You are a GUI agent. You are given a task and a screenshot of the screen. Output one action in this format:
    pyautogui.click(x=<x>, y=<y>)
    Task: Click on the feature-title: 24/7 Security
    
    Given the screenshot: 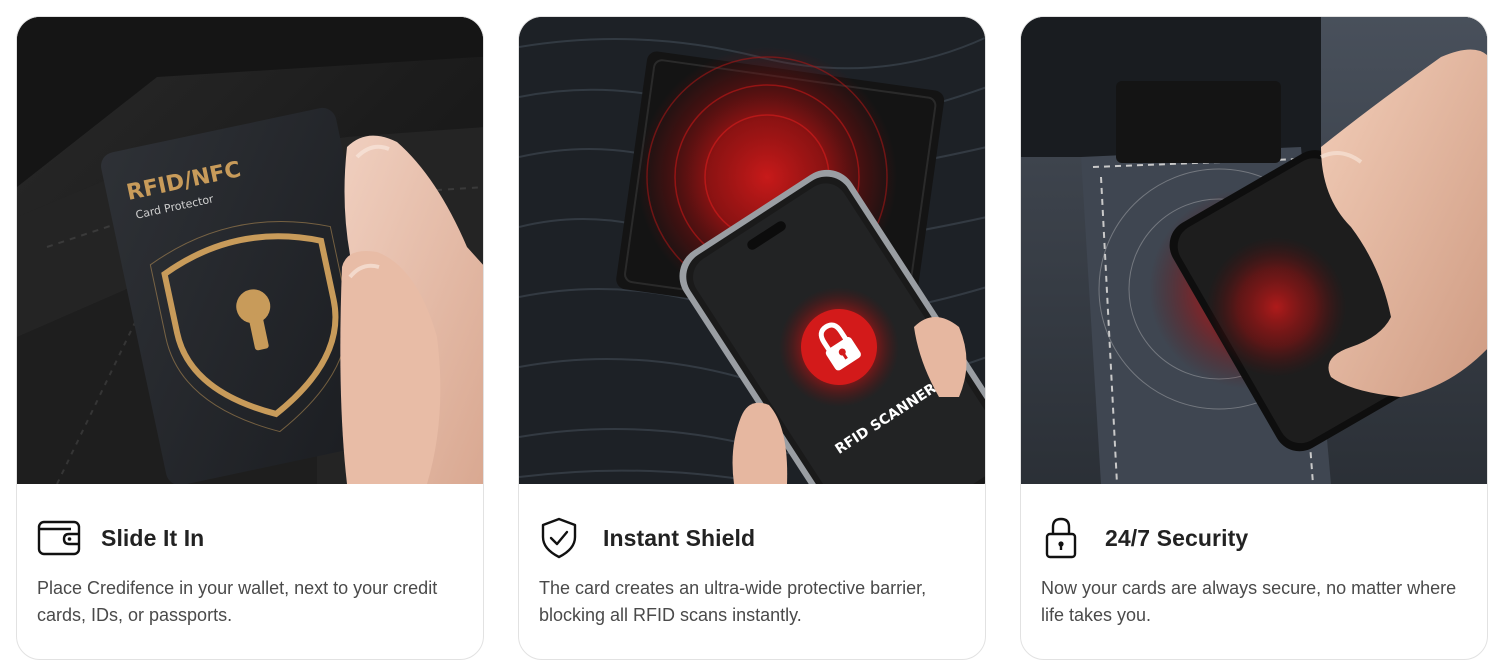 What is the action you would take?
    pyautogui.click(x=1177, y=537)
    